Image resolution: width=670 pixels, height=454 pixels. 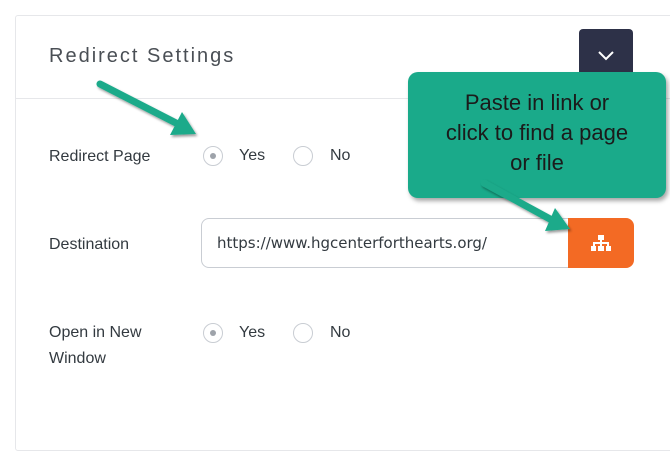 I want to click on open-new-window-yes-radio, so click(x=213, y=333).